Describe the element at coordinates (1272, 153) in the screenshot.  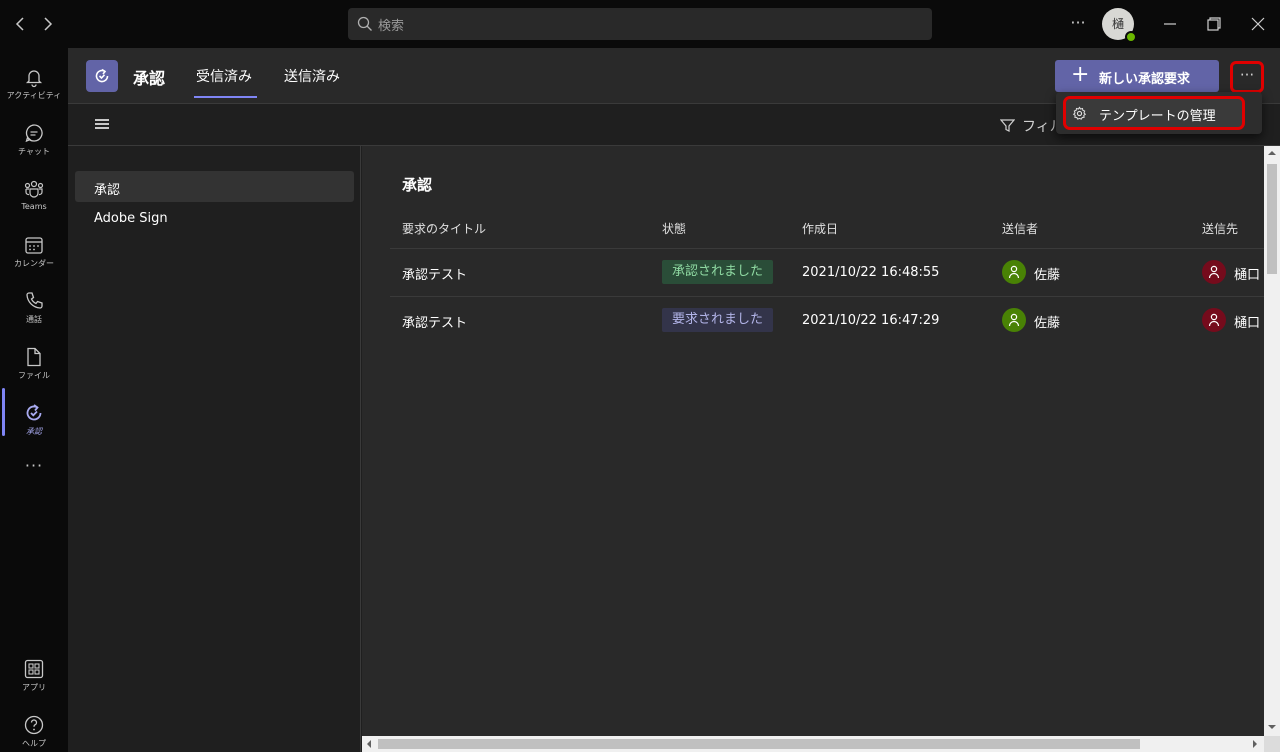
I see `scroll-up-icon` at that location.